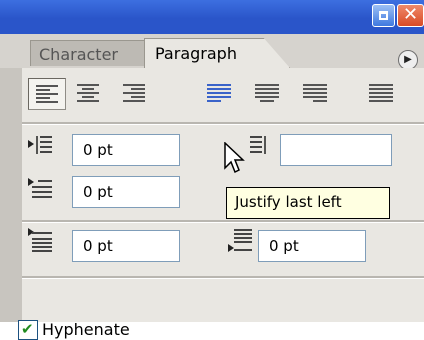 This screenshot has width=424, height=340. I want to click on mouse-cursor-icon, so click(234, 158).